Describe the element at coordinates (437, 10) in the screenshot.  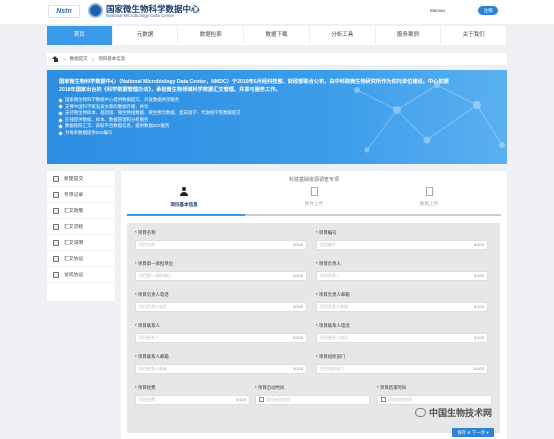
I see `username: Mamao` at that location.